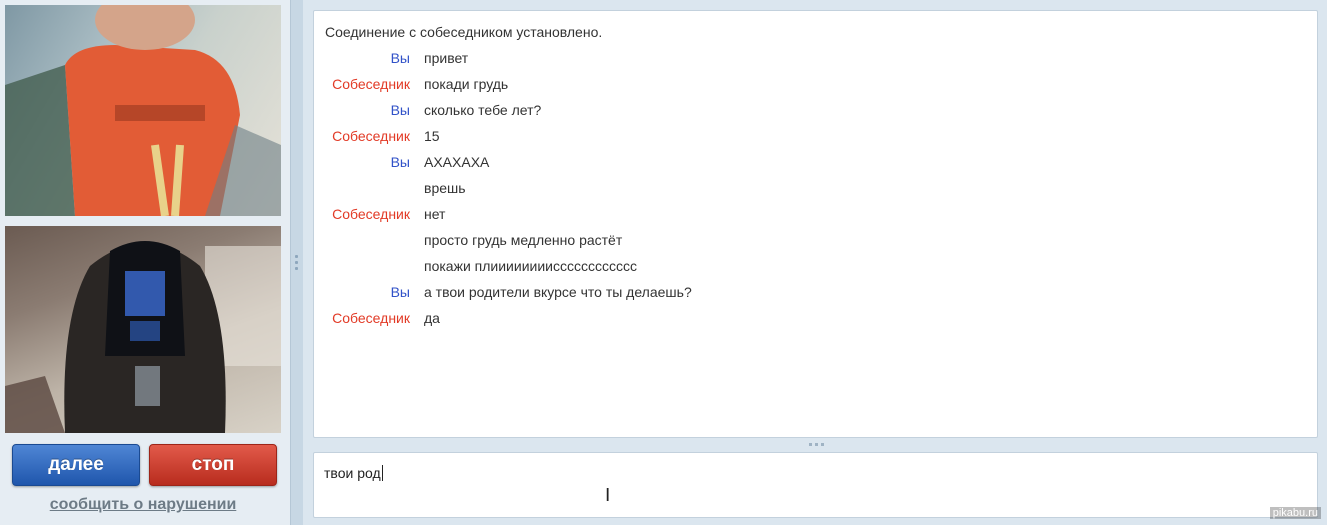 The image size is (1327, 525). I want to click on vertical-splitter, so click(296, 262).